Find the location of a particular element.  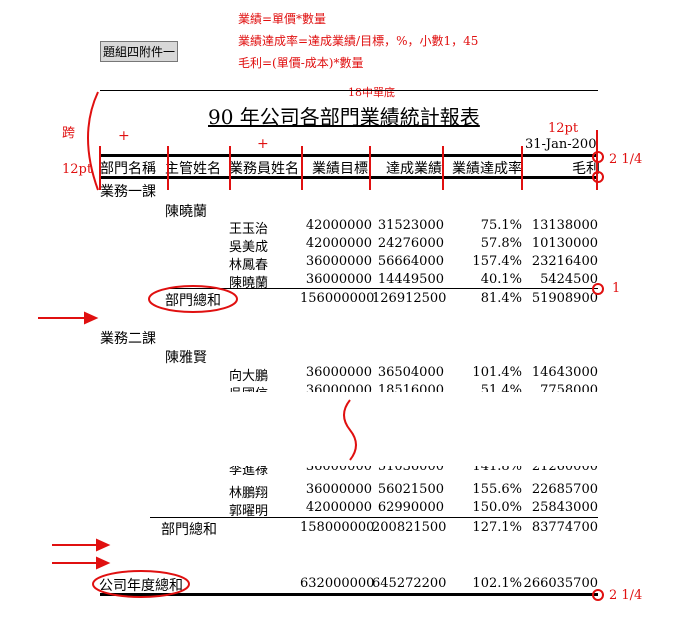

target-value: 156000000 is located at coordinates (337, 298).